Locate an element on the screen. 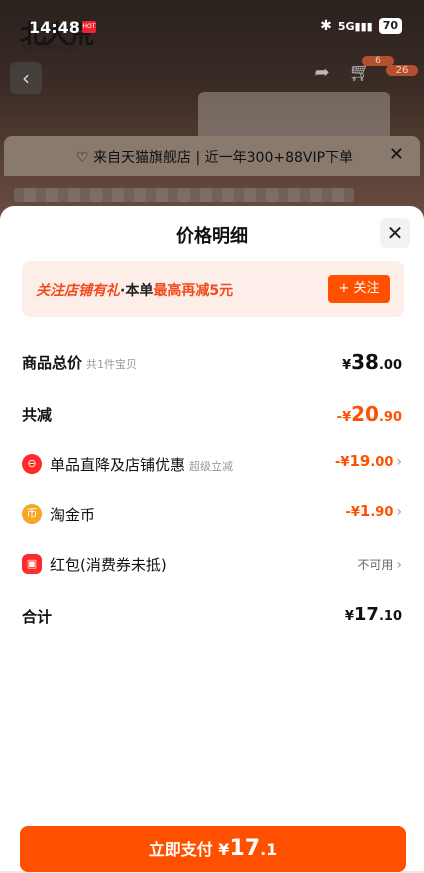  close-icon: ✕ is located at coordinates (396, 154).